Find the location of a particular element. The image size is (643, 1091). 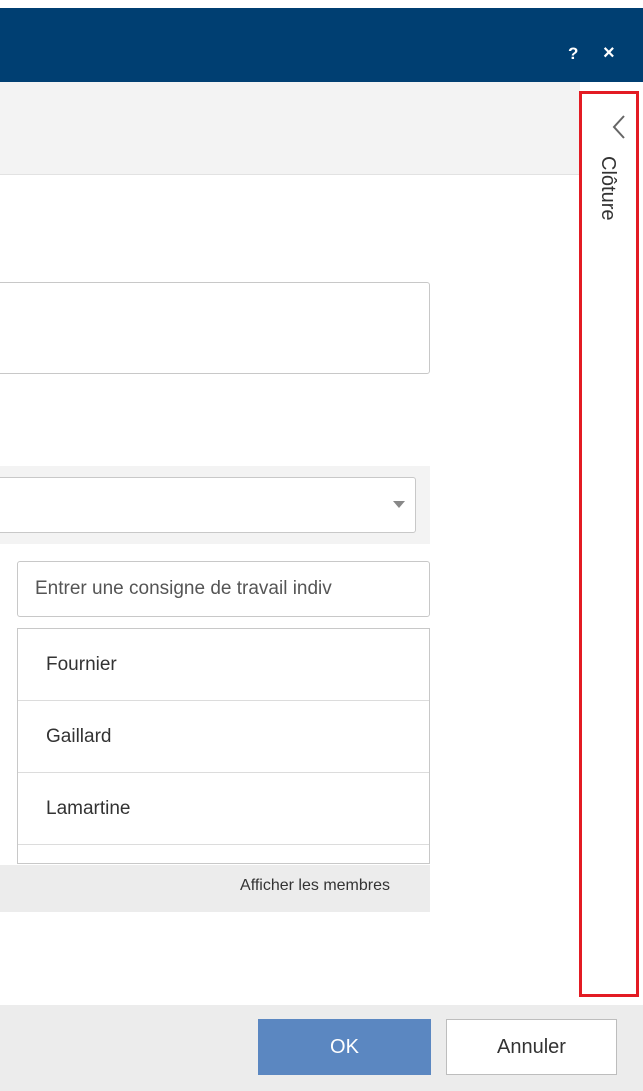

chevron-down-icon is located at coordinates (399, 504).